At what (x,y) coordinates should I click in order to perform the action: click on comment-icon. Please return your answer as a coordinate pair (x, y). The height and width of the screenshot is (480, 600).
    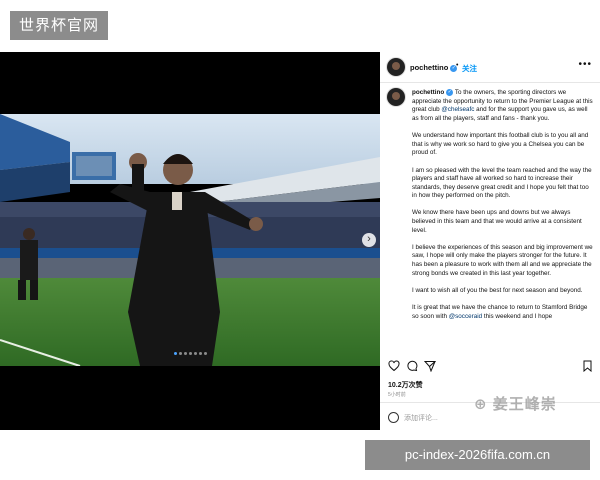
    Looking at the image, I should click on (412, 366).